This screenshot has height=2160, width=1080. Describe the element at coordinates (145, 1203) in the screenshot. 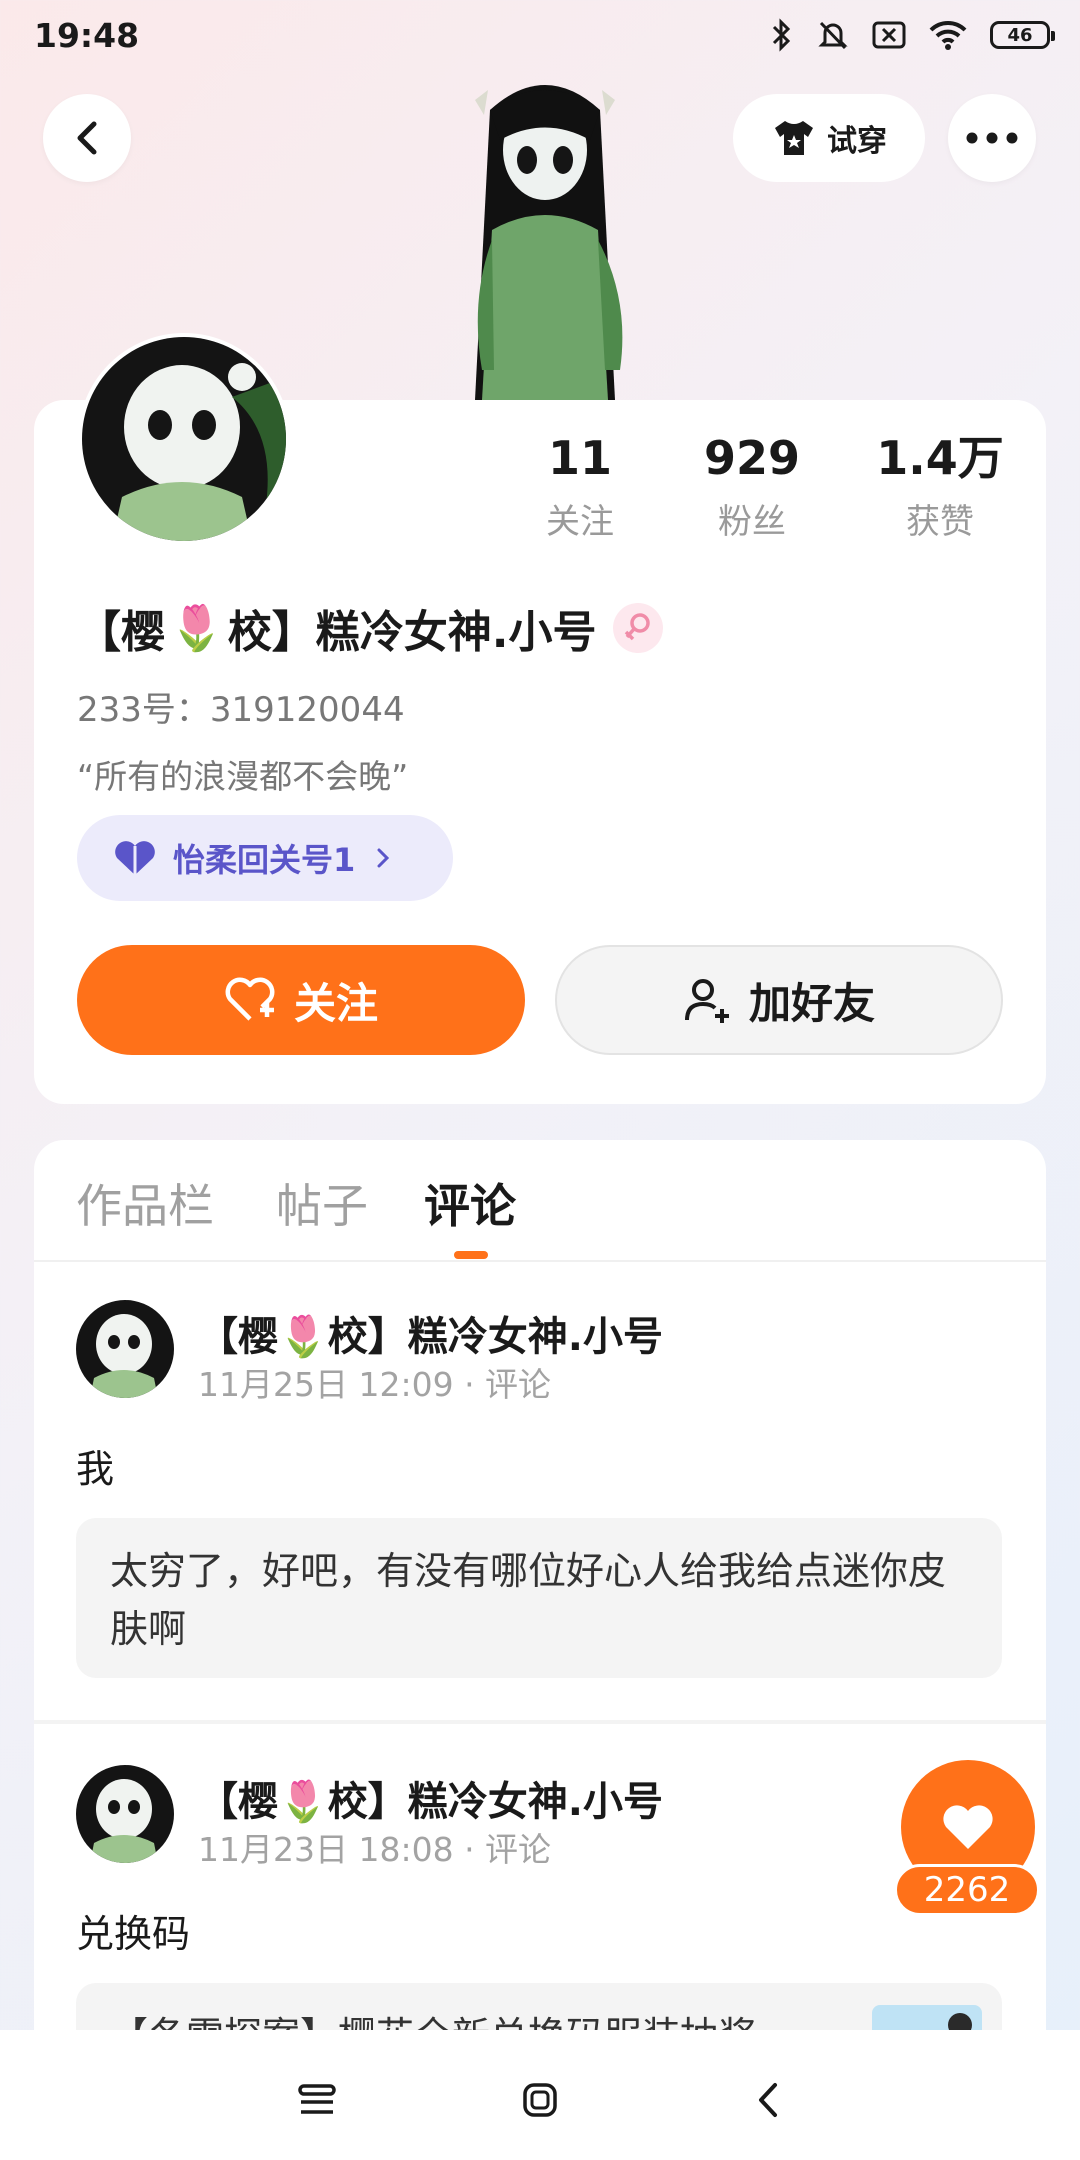

I see `tab-works: 作品栏` at that location.